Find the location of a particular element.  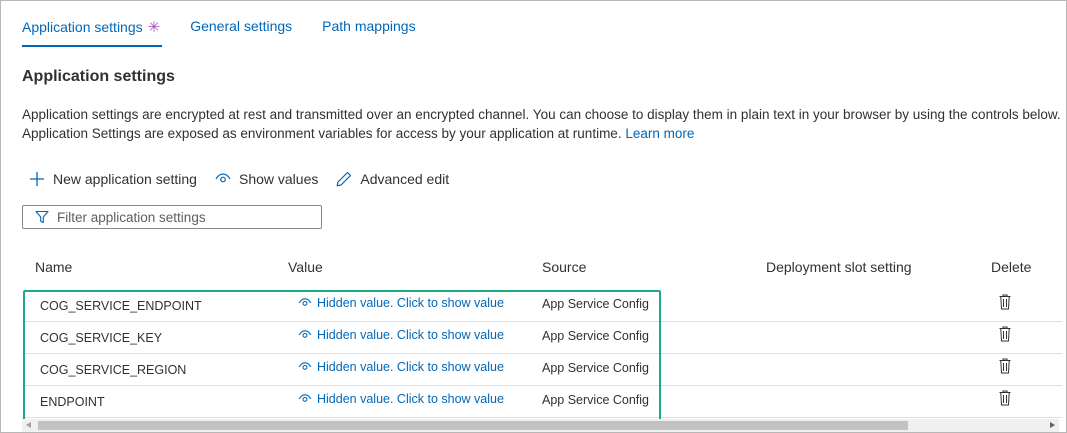

advanced-edit-label: Advanced edit is located at coordinates (405, 179).